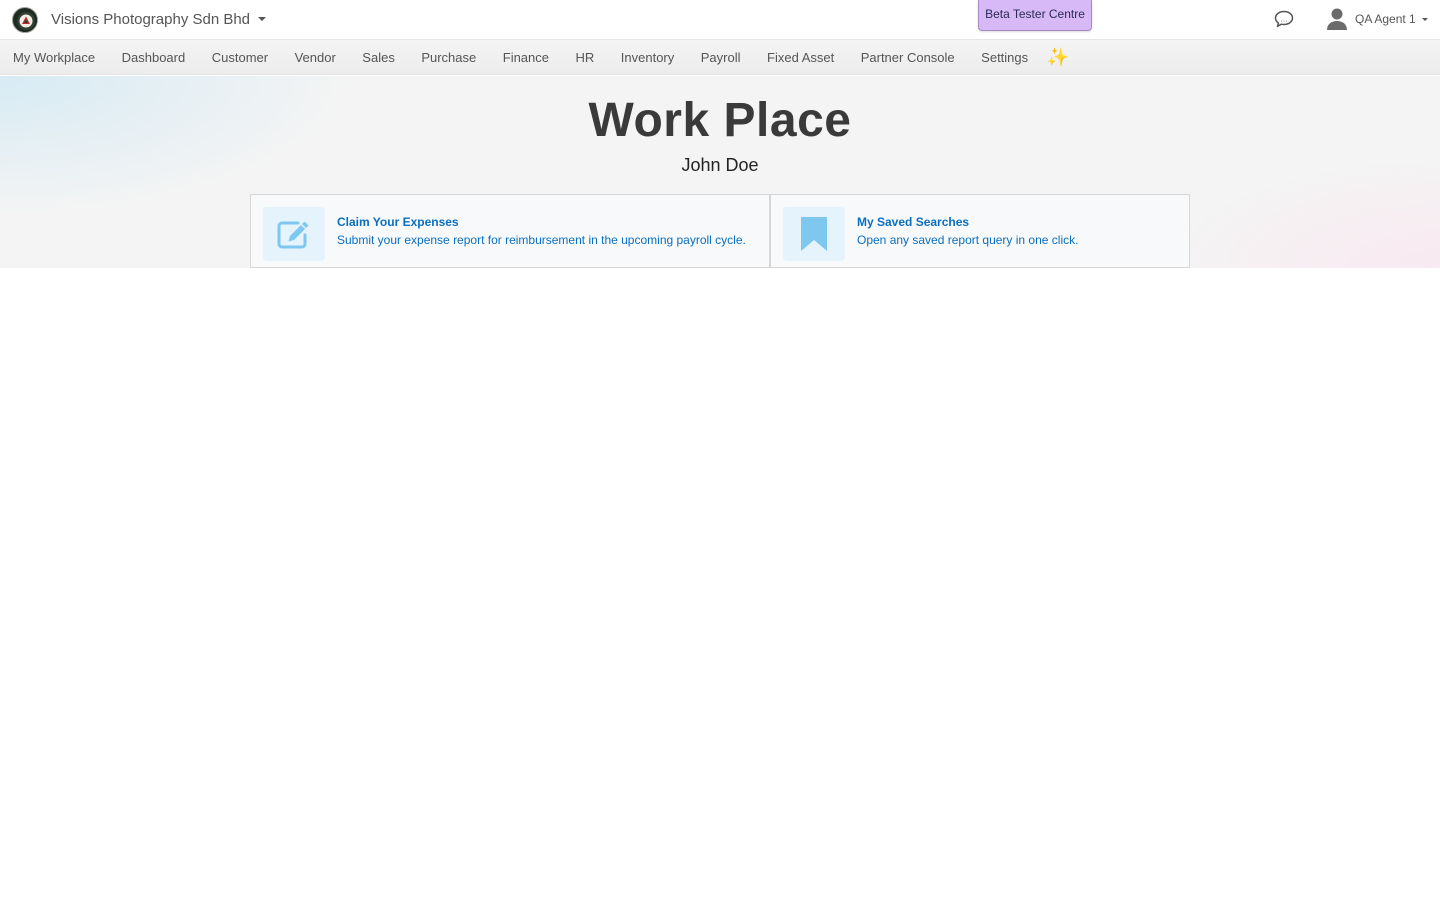  I want to click on nav-item-settings: Settings, so click(1004, 57).